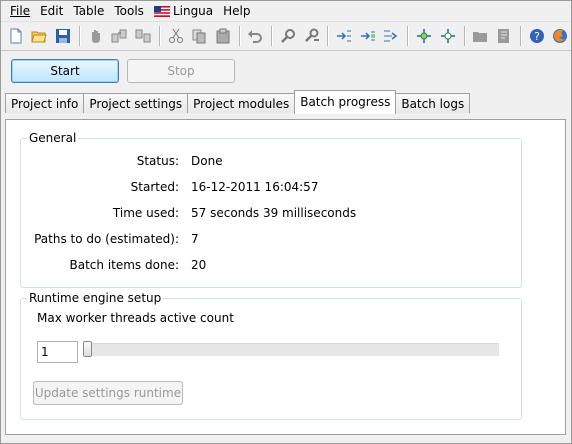 Image resolution: width=572 pixels, height=444 pixels. Describe the element at coordinates (368, 36) in the screenshot. I see `insert-col-icon` at that location.